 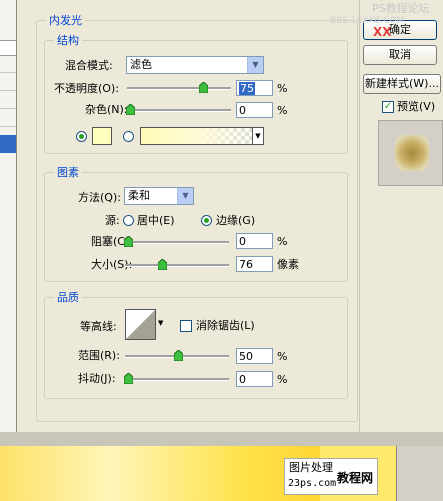 I want to click on site-stamp: 图片处理 23ps.com 教程网, so click(x=331, y=476).